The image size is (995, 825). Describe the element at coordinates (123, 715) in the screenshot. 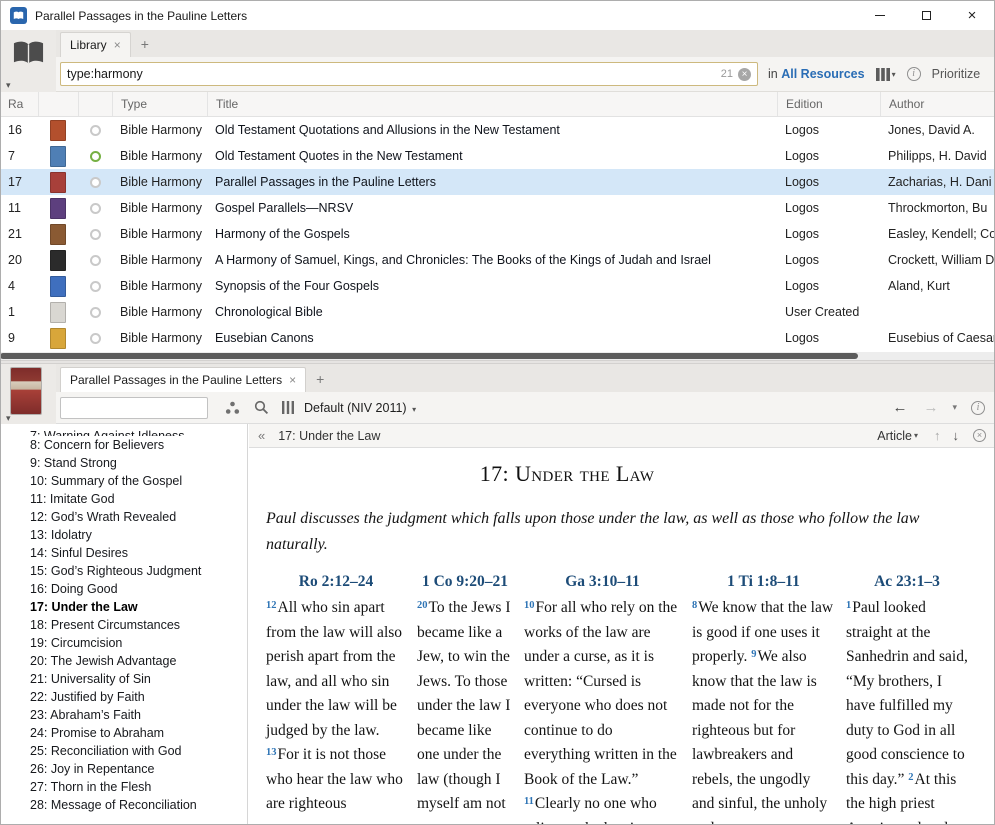

I see `toc-item: 23: Abraham’s Faith` at that location.